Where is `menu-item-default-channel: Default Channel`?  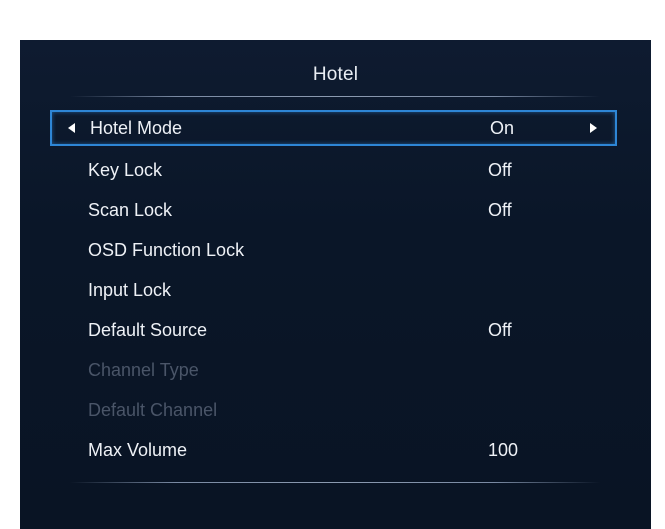
menu-item-default-channel: Default Channel is located at coordinates (333, 410).